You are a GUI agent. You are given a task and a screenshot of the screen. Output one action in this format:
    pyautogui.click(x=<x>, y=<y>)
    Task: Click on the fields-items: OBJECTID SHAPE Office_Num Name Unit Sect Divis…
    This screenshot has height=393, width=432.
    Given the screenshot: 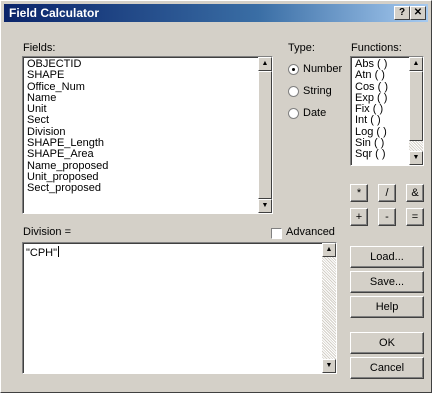 What is the action you would take?
    pyautogui.click(x=66, y=126)
    